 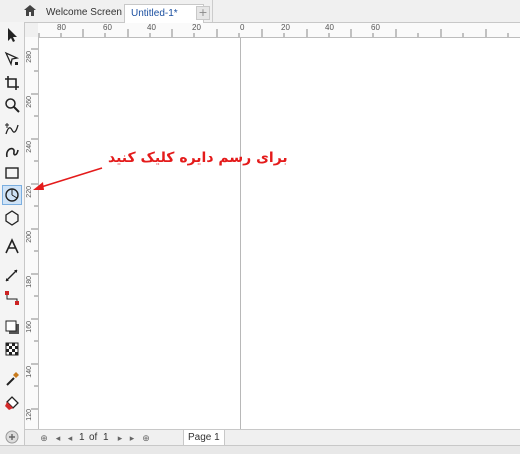 I want to click on rectangle-tool-icon, so click(x=12, y=173).